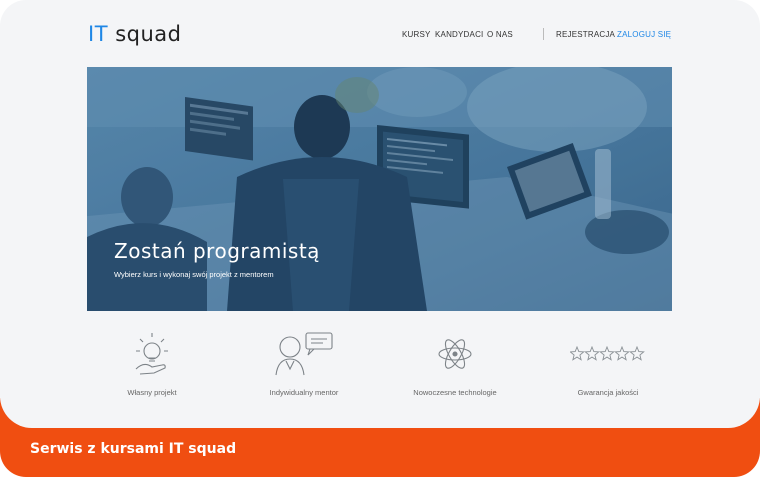  What do you see at coordinates (644, 34) in the screenshot?
I see `nav-link-login: ZALOGUJ SIĘ` at bounding box center [644, 34].